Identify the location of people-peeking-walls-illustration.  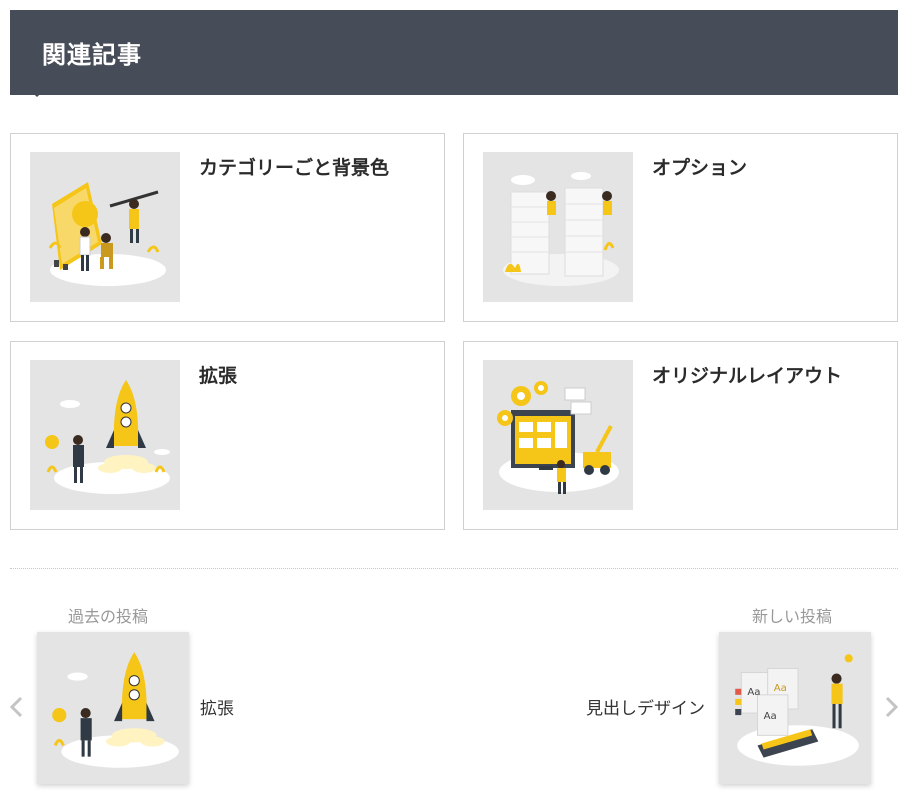
(558, 227).